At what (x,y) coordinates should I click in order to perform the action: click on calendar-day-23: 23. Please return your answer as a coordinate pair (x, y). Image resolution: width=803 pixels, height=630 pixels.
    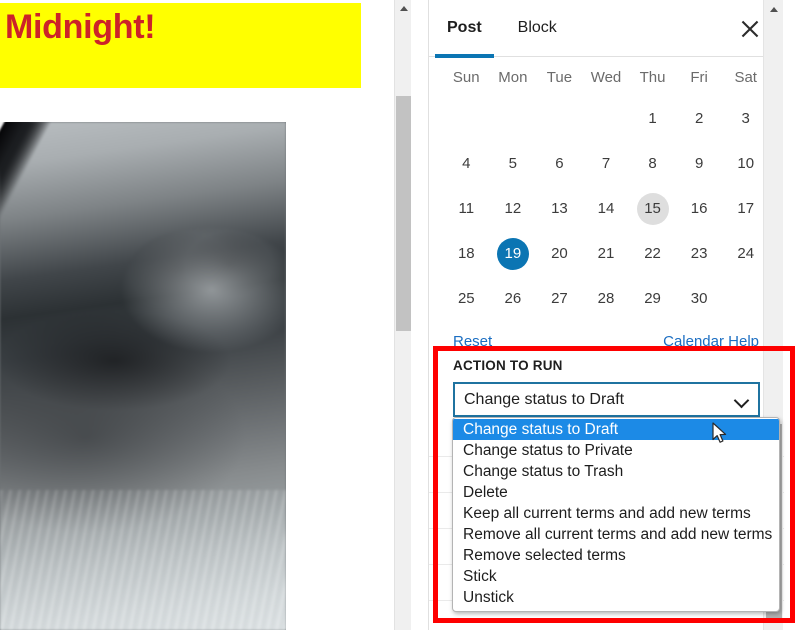
    Looking at the image, I should click on (699, 253).